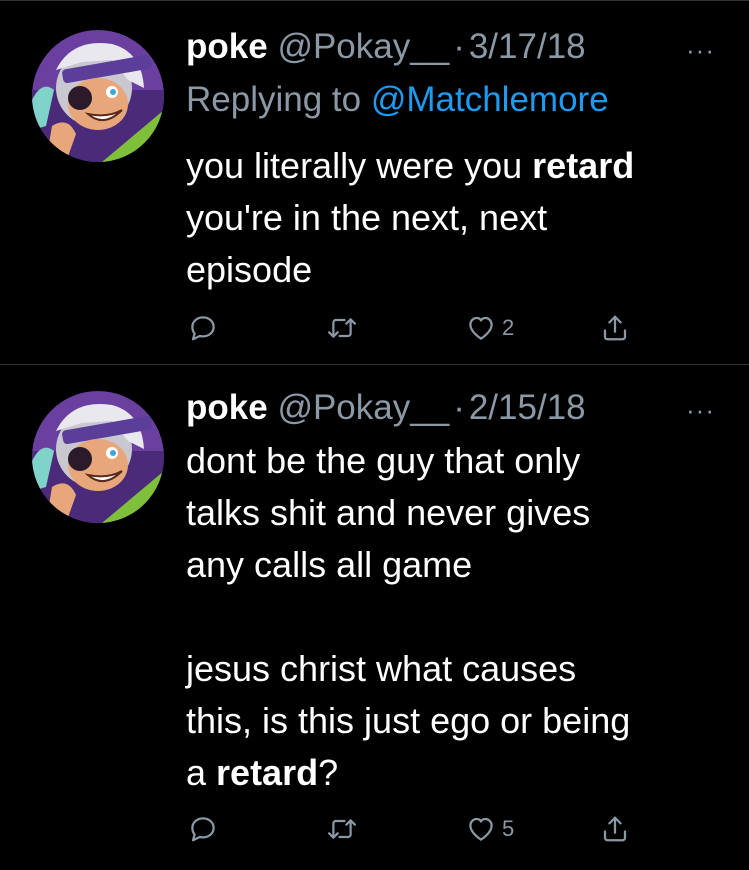 This screenshot has height=870, width=749. What do you see at coordinates (527, 46) in the screenshot?
I see `tweet-date: 3/17/18` at bounding box center [527, 46].